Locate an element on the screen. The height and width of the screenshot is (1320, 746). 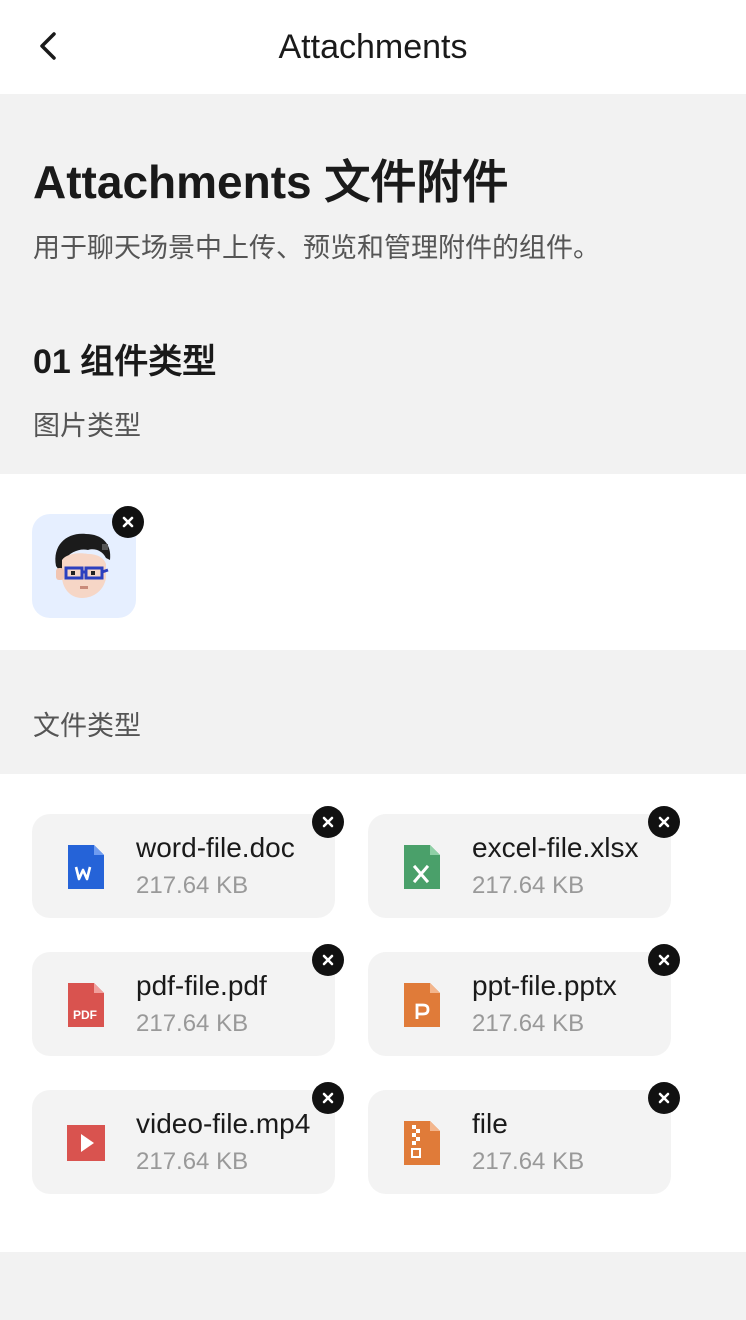
file-card-word: word-file.doc 217.64 KB is located at coordinates (188, 862).